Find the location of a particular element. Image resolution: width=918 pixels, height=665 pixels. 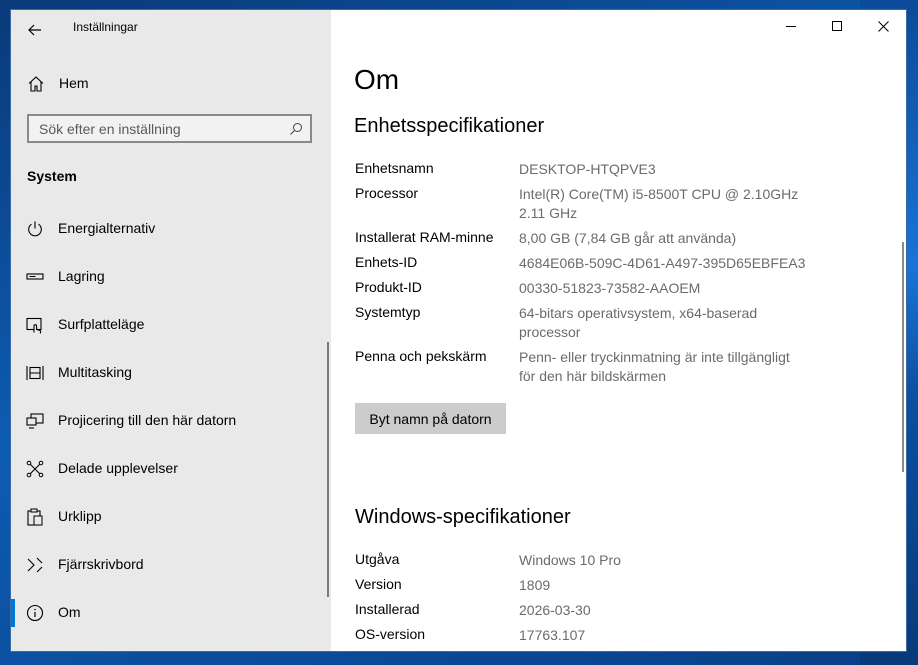

sidebar-item-delade-upplevelser: Delade upplevelser is located at coordinates (169, 469).